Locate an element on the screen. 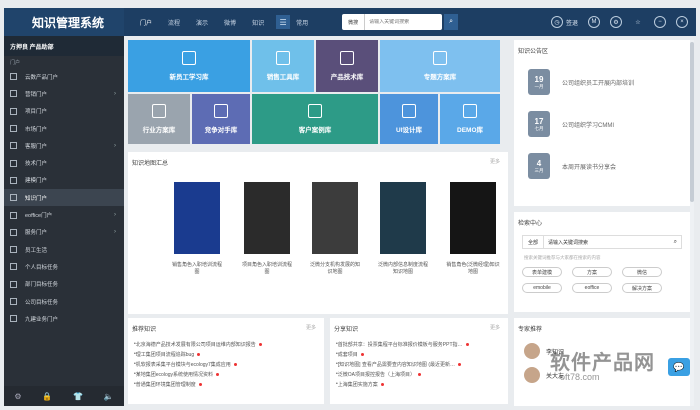 The height and width of the screenshot is (410, 700). list-item: • 理工集团项目流程追踪bug is located at coordinates (226, 354).